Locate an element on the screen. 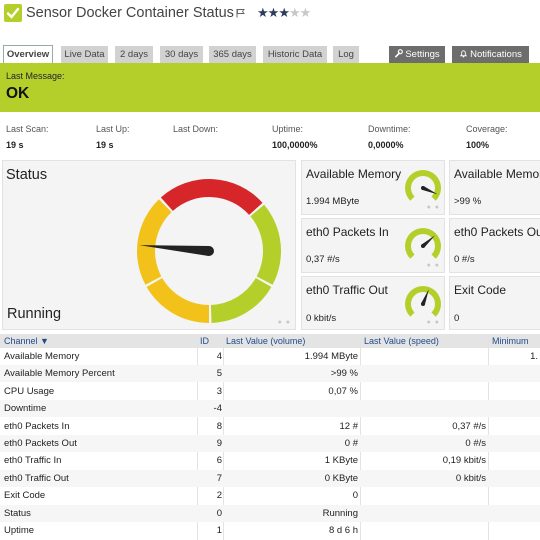 This screenshot has height=540, width=540. tab-log: Log is located at coordinates (346, 54).